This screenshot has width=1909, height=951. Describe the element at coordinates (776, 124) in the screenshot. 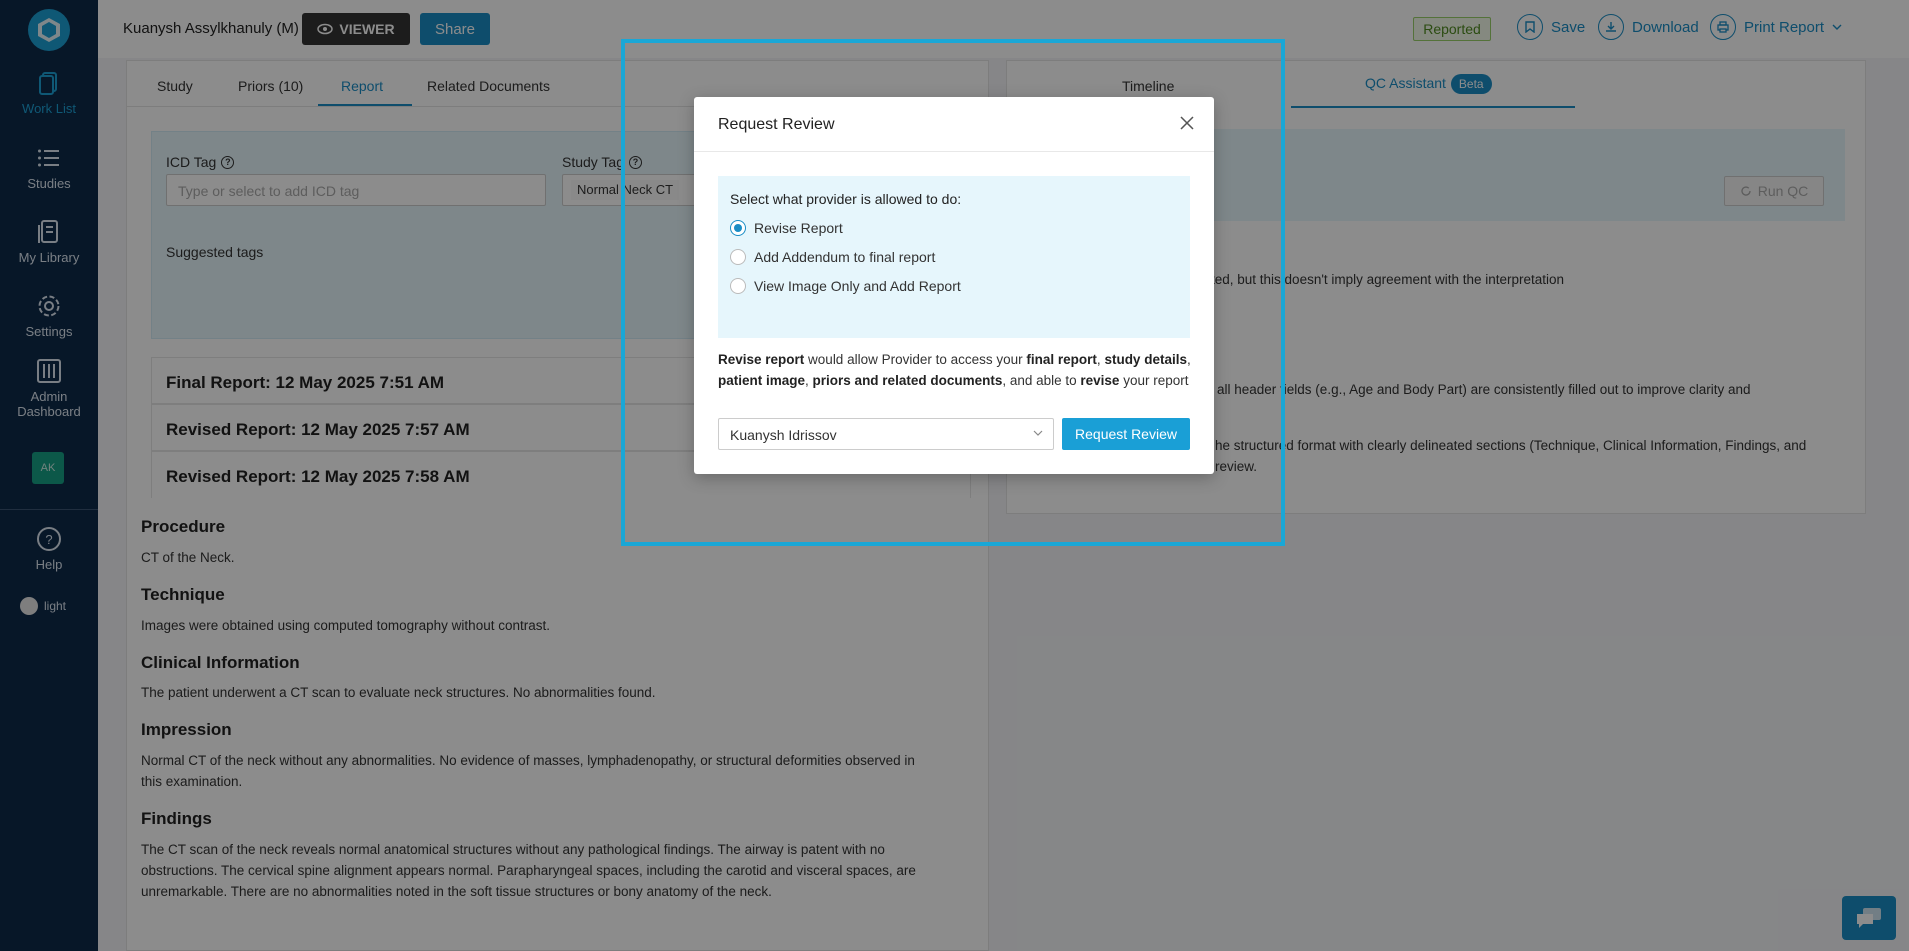

I see `dialog-title: Request Review` at that location.